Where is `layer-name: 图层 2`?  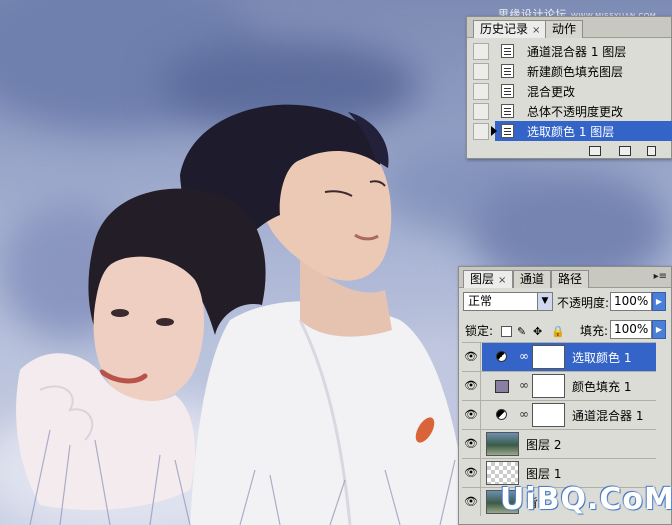
layer-name: 图层 2 is located at coordinates (544, 445).